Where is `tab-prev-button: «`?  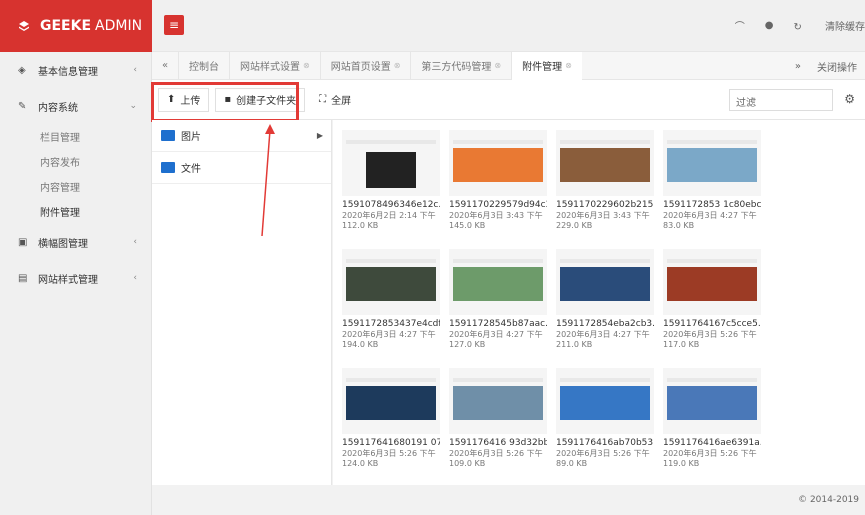
tab-prev-button: « is located at coordinates (165, 65).